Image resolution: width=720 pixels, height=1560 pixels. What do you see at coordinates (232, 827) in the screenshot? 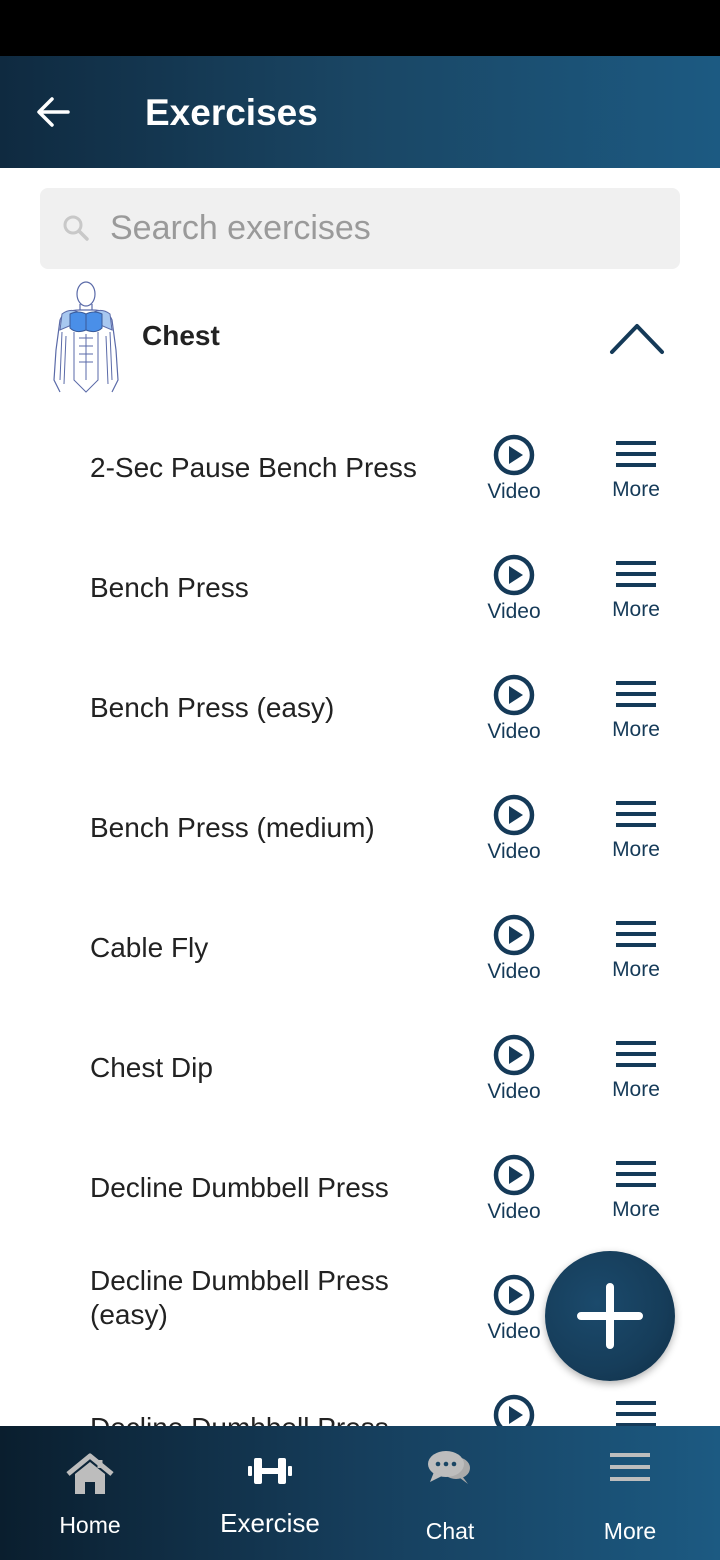
I see `exercise-name: Bench Press (medium)` at bounding box center [232, 827].